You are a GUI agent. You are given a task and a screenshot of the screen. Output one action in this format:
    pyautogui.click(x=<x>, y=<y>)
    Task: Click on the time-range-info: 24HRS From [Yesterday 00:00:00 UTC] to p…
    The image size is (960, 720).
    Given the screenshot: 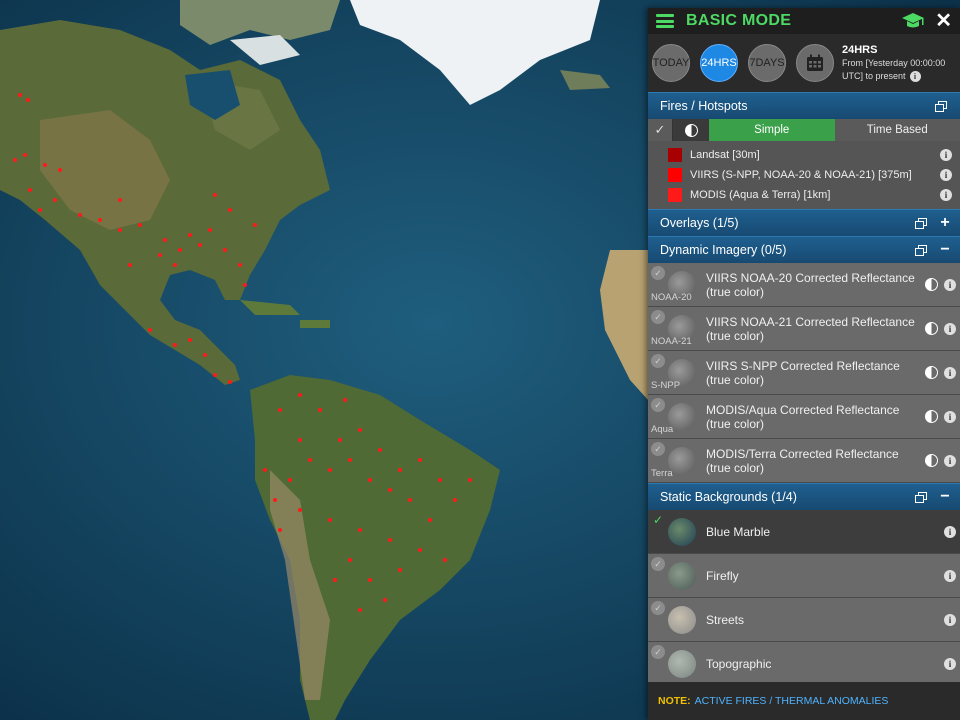 What is the action you would take?
    pyautogui.click(x=893, y=63)
    